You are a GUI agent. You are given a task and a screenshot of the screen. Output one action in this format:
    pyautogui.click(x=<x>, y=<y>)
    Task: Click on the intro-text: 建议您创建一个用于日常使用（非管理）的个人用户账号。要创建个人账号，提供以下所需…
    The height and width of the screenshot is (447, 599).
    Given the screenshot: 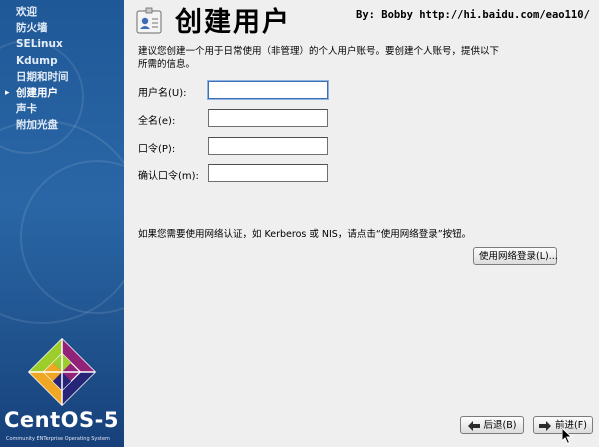 What is the action you would take?
    pyautogui.click(x=319, y=58)
    